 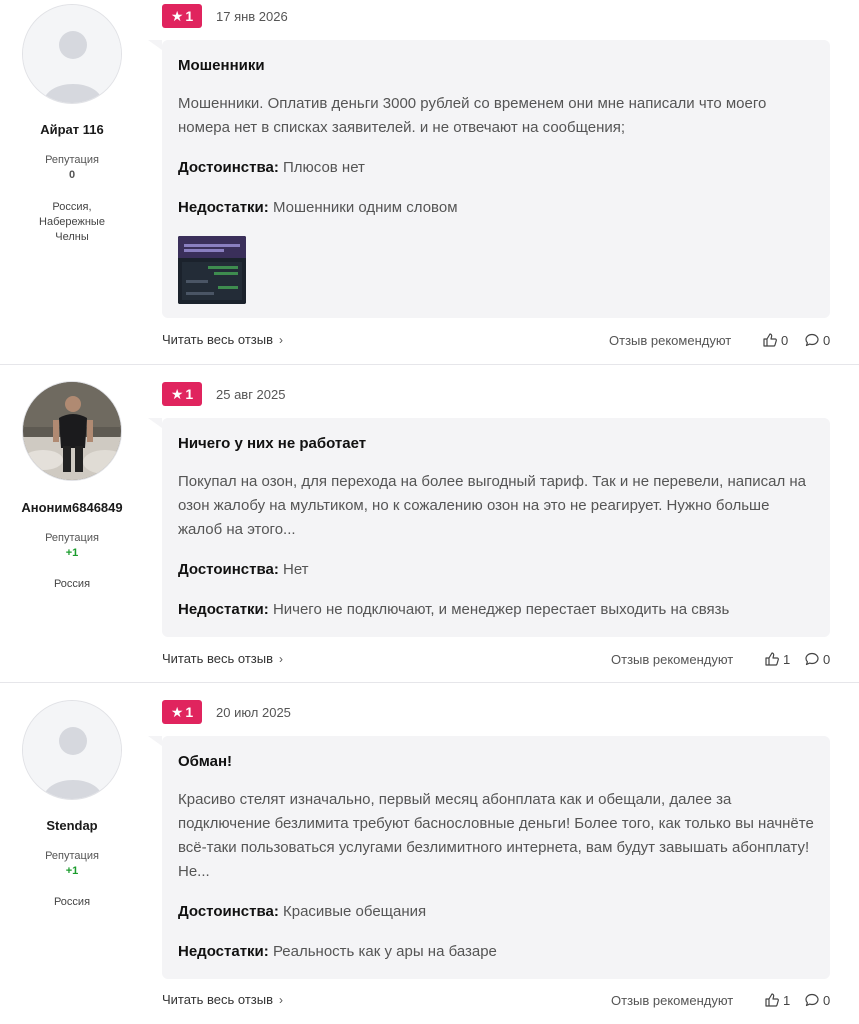 What do you see at coordinates (496, 444) in the screenshot?
I see `review-title: Ничего у них не работает` at bounding box center [496, 444].